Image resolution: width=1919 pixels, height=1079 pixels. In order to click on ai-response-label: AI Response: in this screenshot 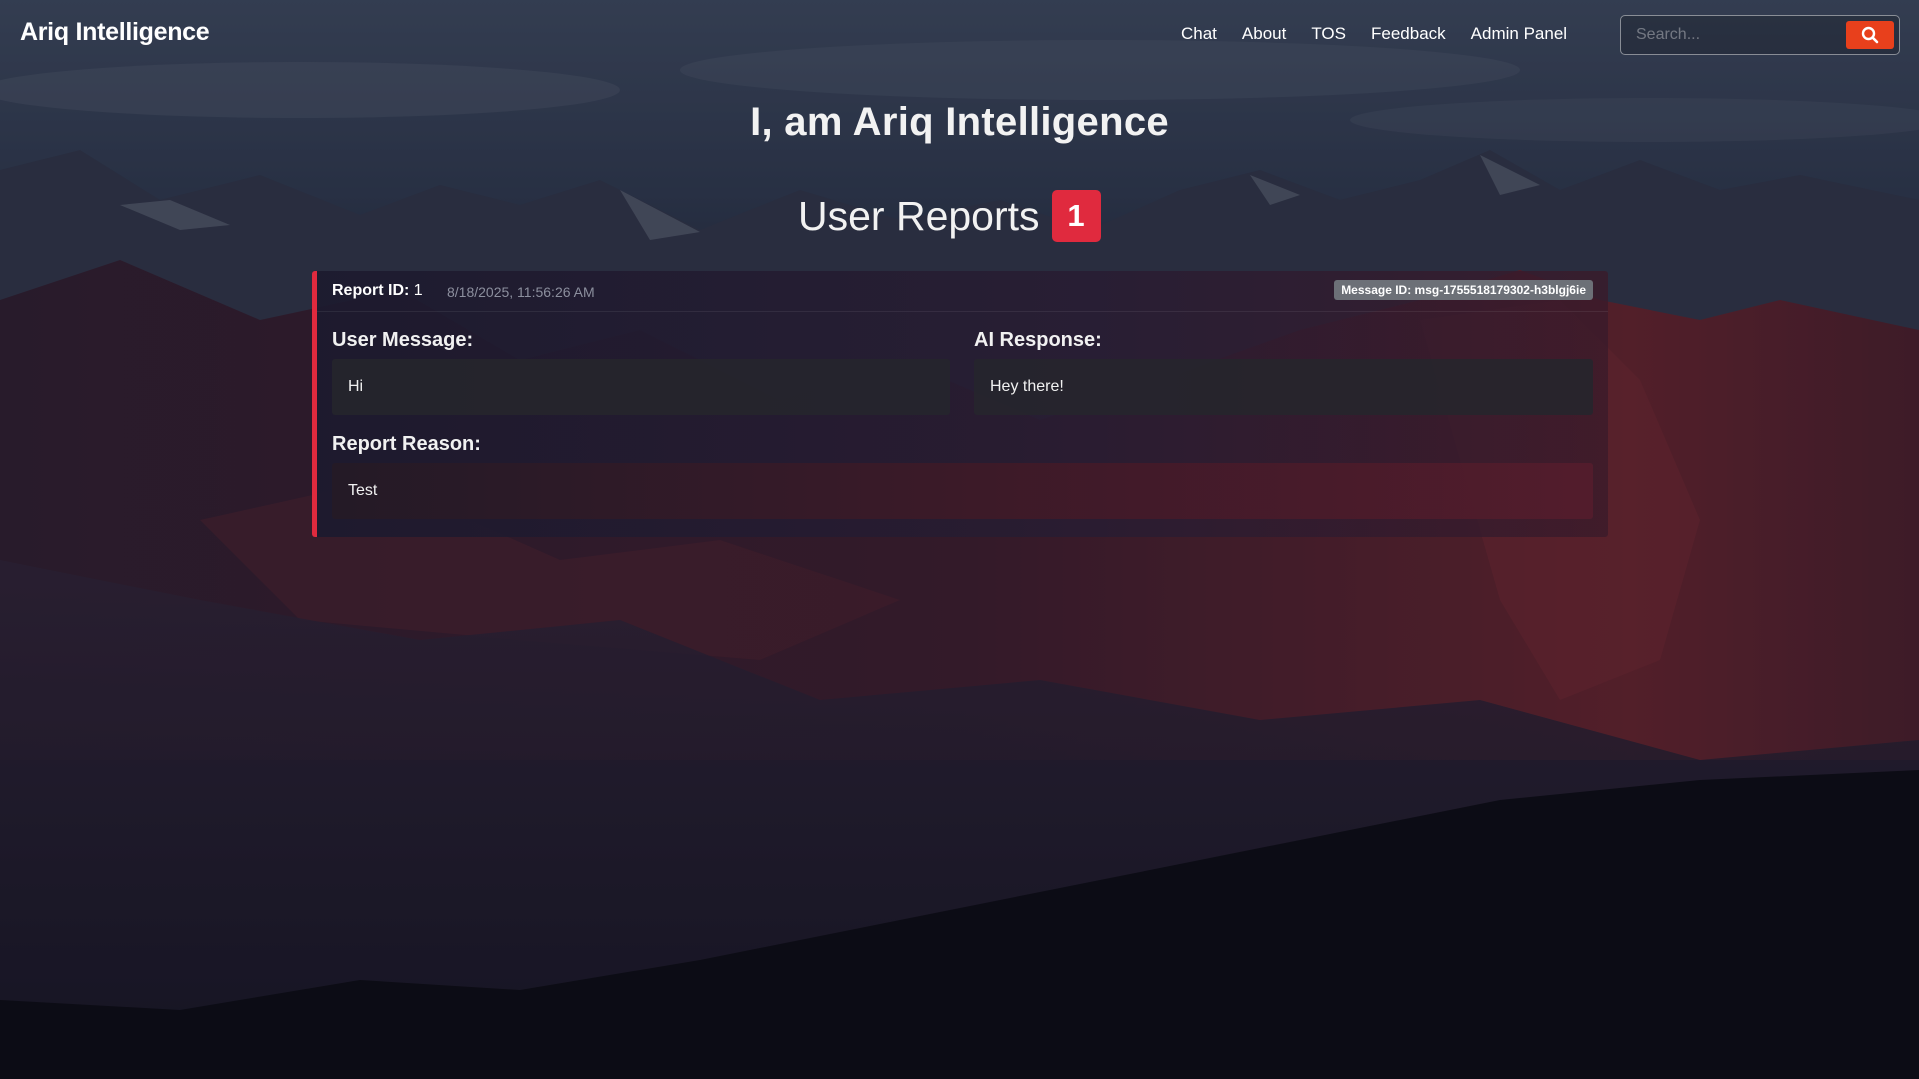, I will do `click(1038, 340)`.